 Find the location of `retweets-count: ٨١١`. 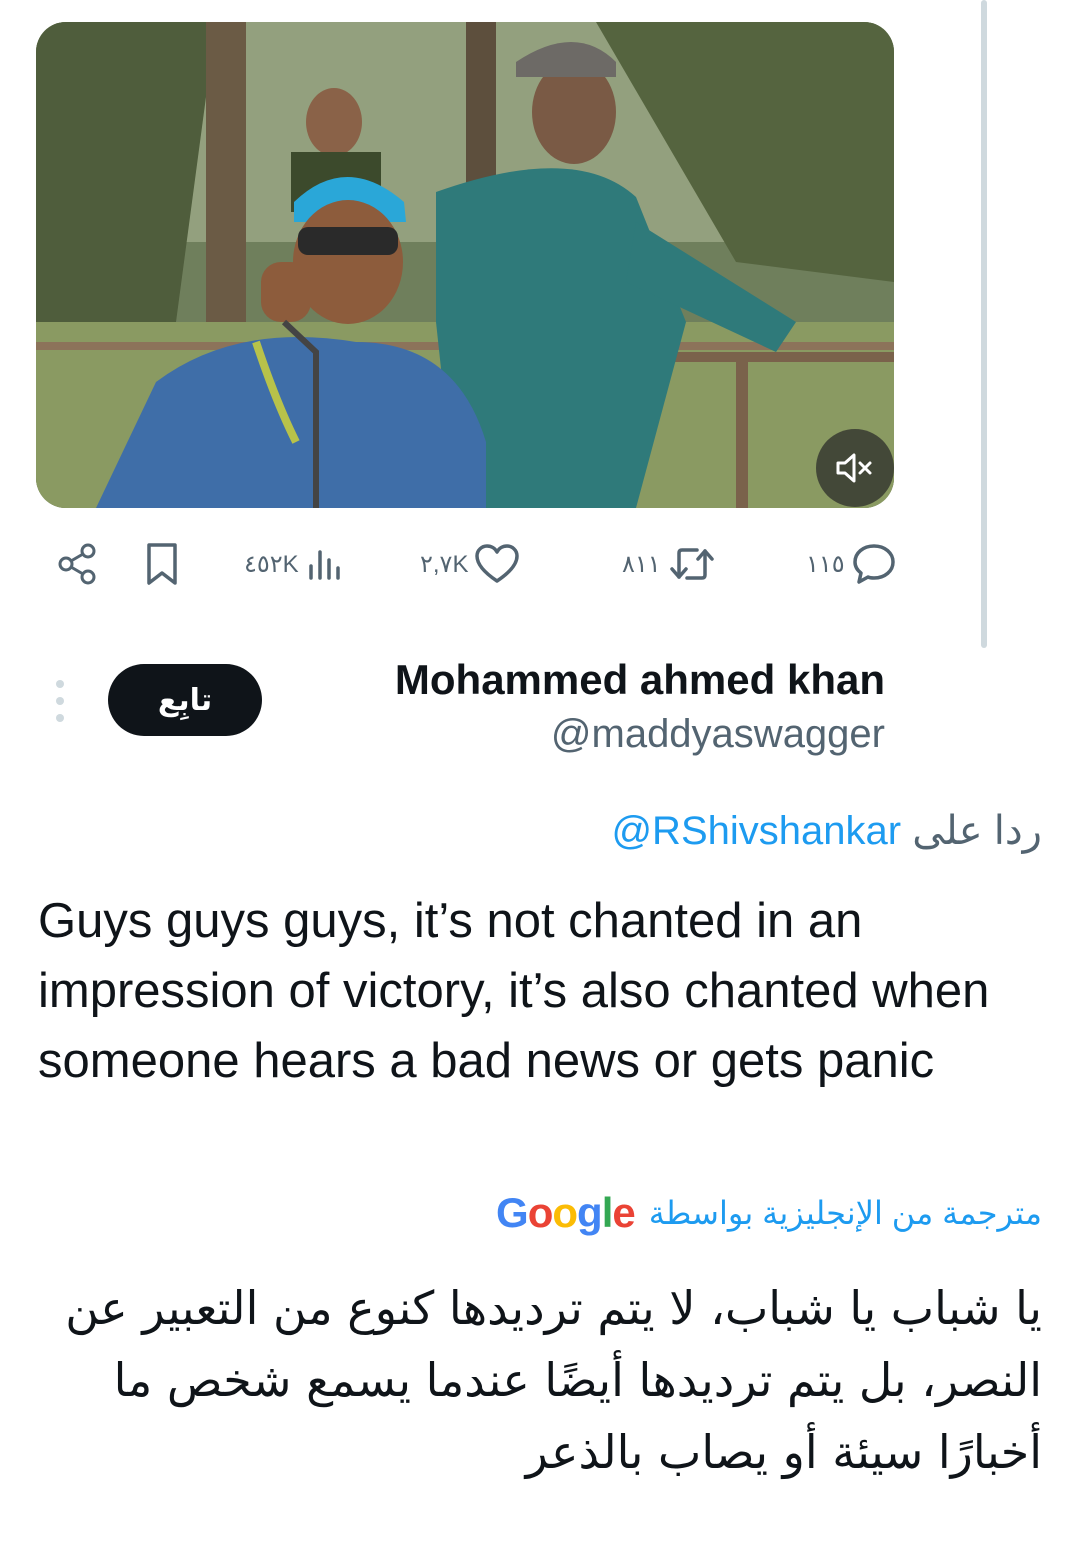

retweets-count: ٨١١ is located at coordinates (641, 564).